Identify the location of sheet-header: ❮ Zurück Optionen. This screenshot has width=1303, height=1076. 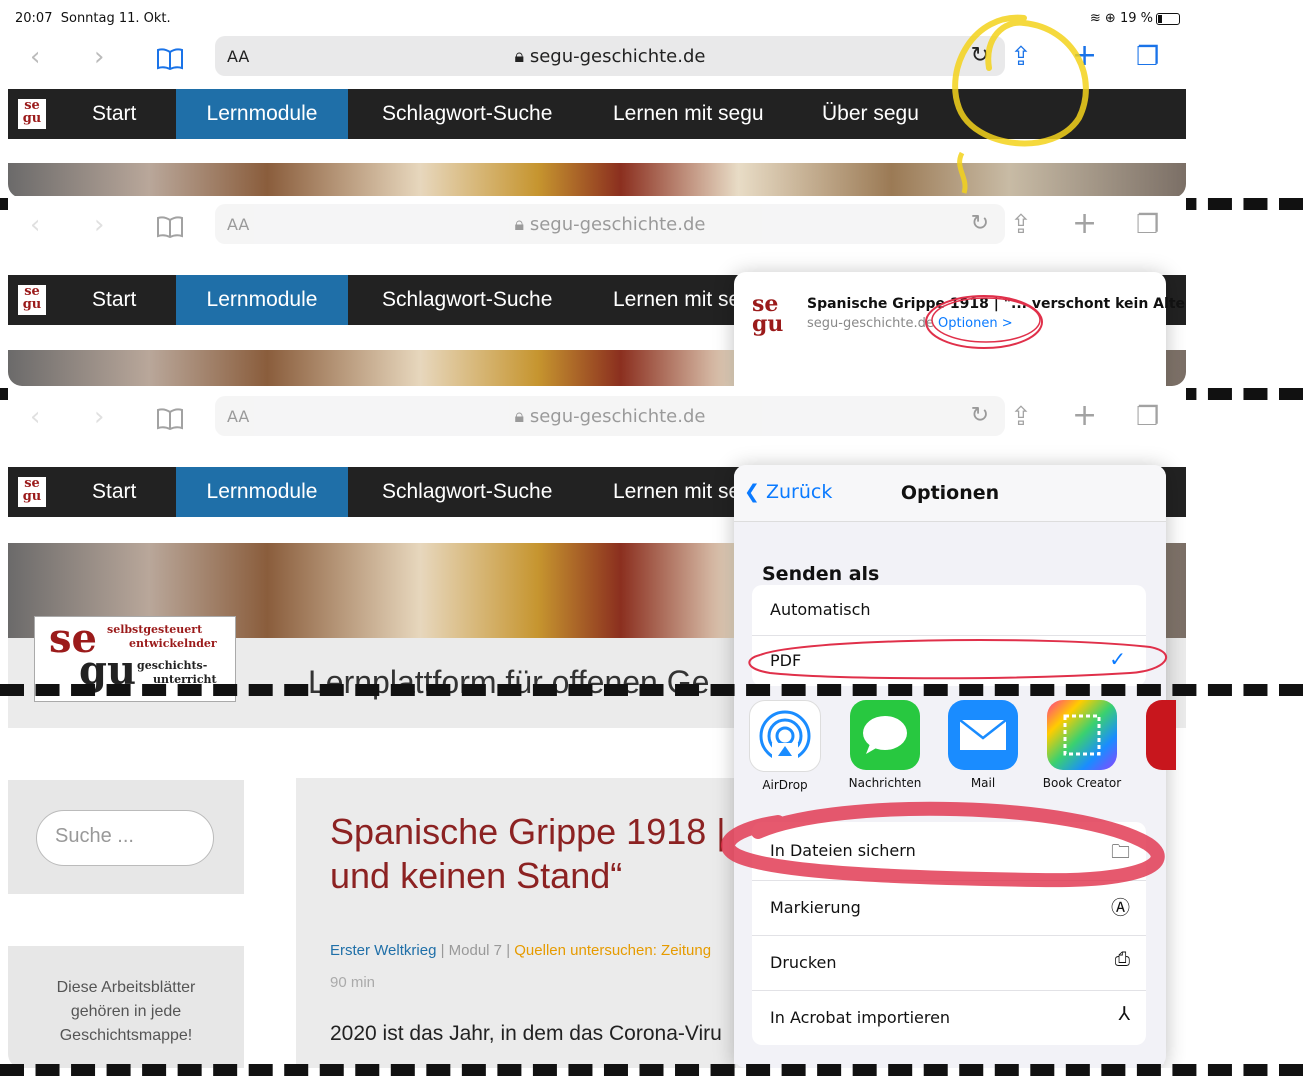
(950, 493).